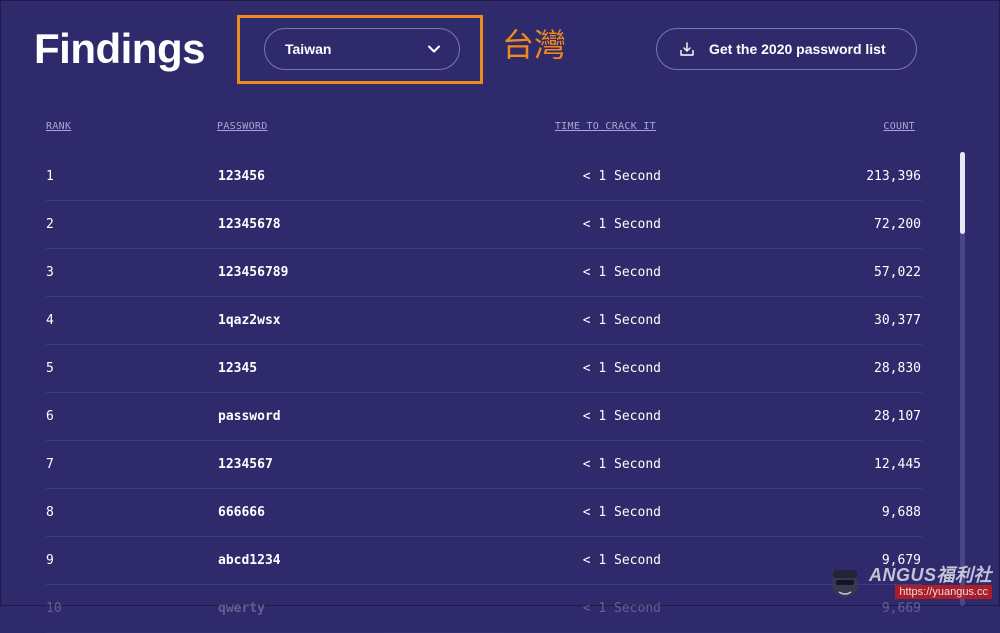 The width and height of the screenshot is (1000, 633). I want to click on count-cell: 72,200, so click(897, 224).